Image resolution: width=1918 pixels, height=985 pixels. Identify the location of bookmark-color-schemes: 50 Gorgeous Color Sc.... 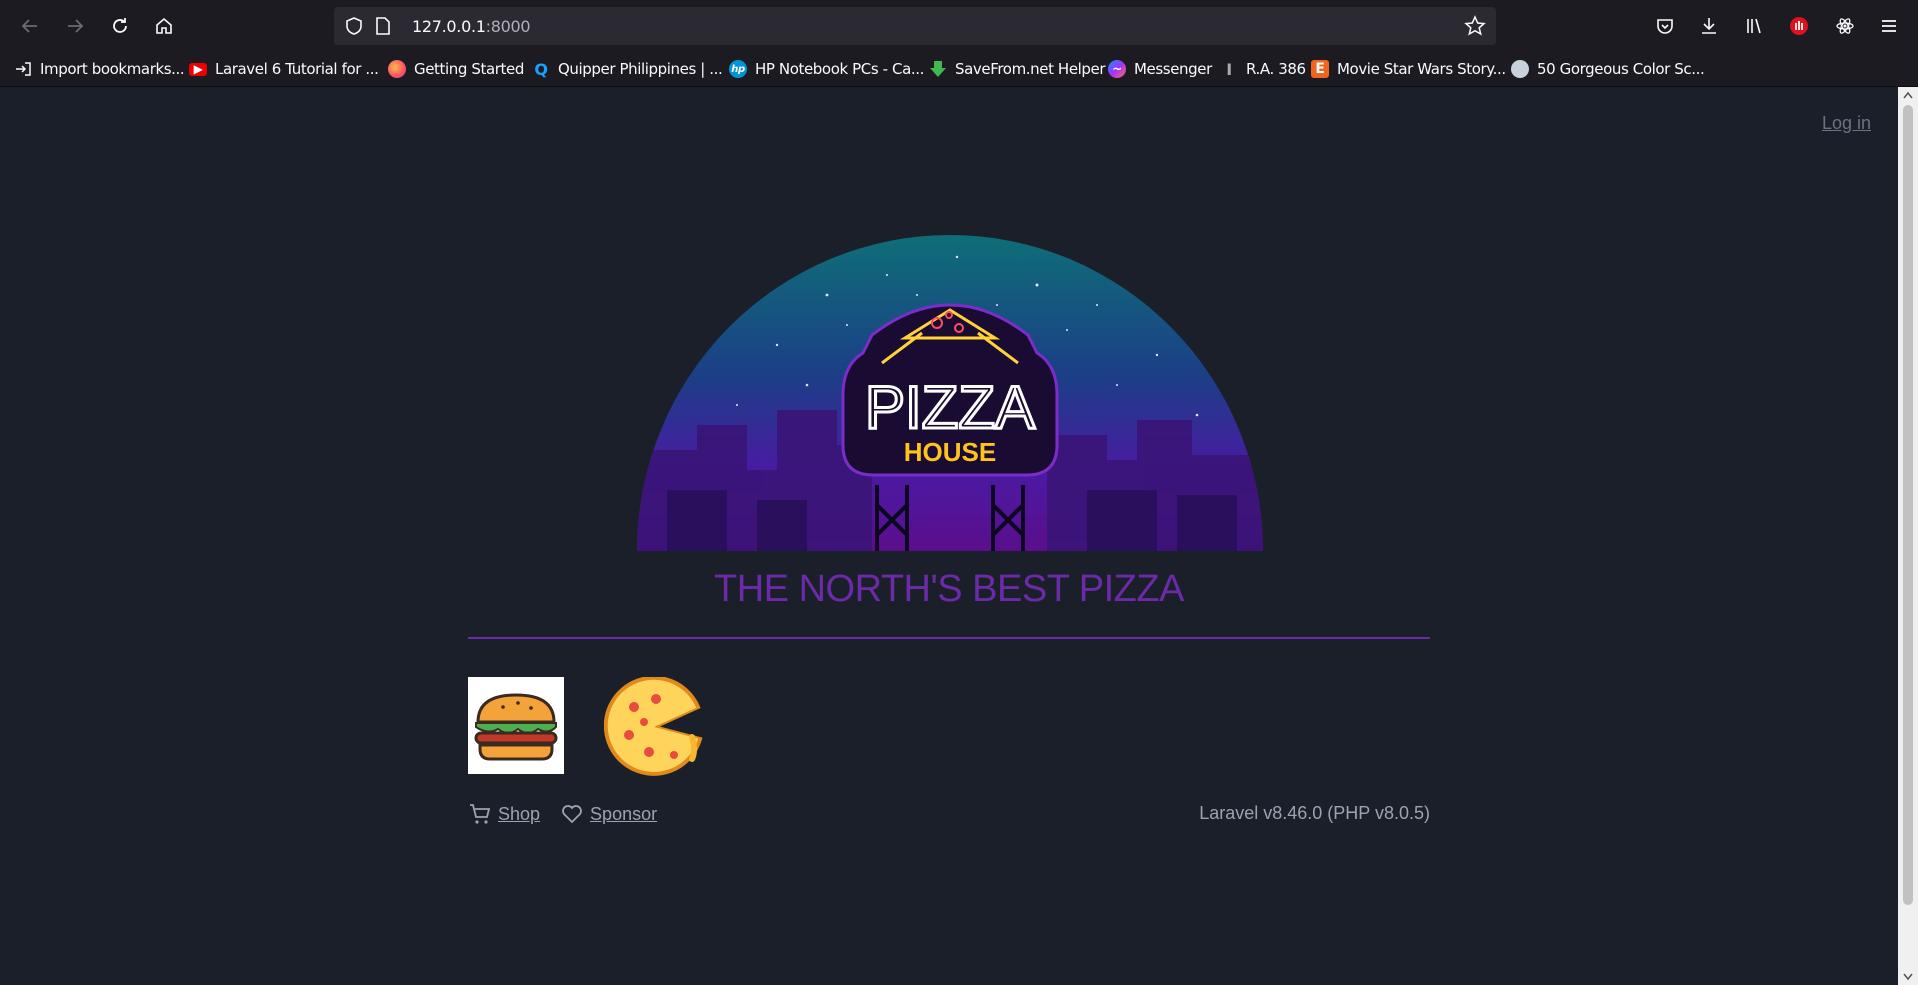
(1608, 69).